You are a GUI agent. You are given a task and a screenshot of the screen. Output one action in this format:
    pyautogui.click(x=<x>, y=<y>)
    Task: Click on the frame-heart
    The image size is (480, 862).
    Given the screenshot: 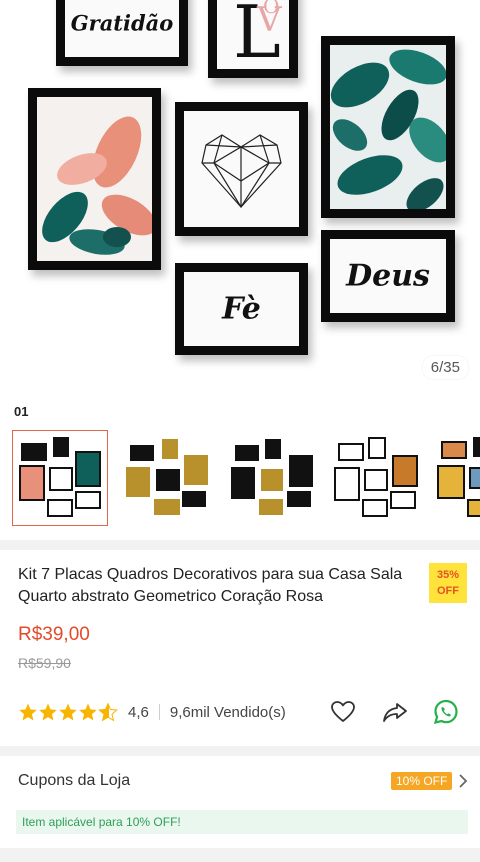 What is the action you would take?
    pyautogui.click(x=241, y=169)
    